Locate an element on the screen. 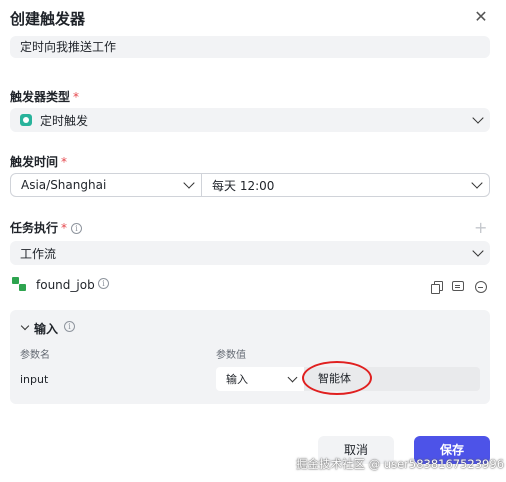 This screenshot has height=482, width=506. remove-icon is located at coordinates (481, 287).